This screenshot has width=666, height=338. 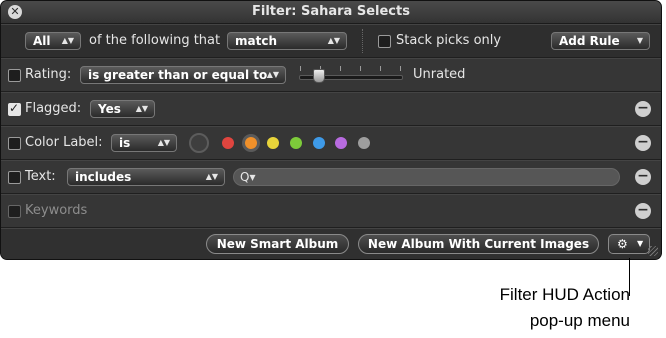 What do you see at coordinates (478, 244) in the screenshot?
I see `new-album-current-images-button: New Album With Current Images` at bounding box center [478, 244].